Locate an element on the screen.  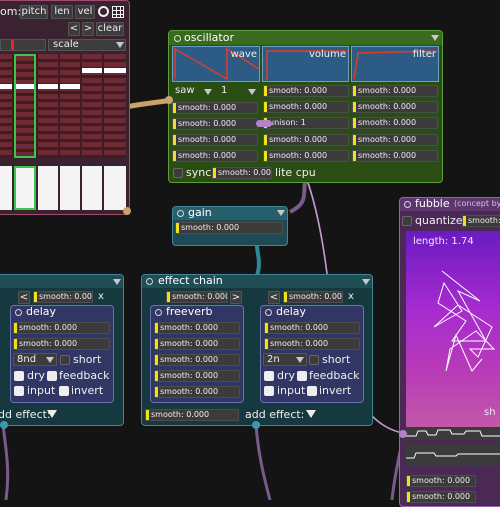
next-pattern-button: > is located at coordinates (88, 29).